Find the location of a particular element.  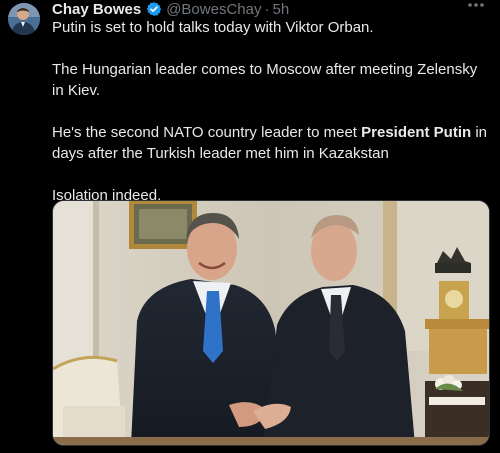

author-handle: @BowesChay is located at coordinates (213, 9).